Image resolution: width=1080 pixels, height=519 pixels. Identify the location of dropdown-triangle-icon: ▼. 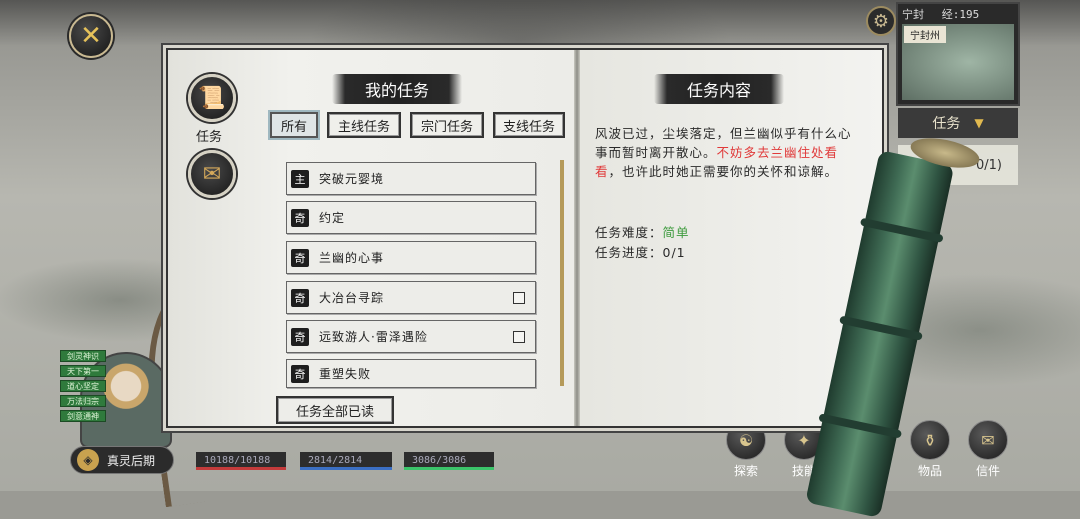
(979, 123).